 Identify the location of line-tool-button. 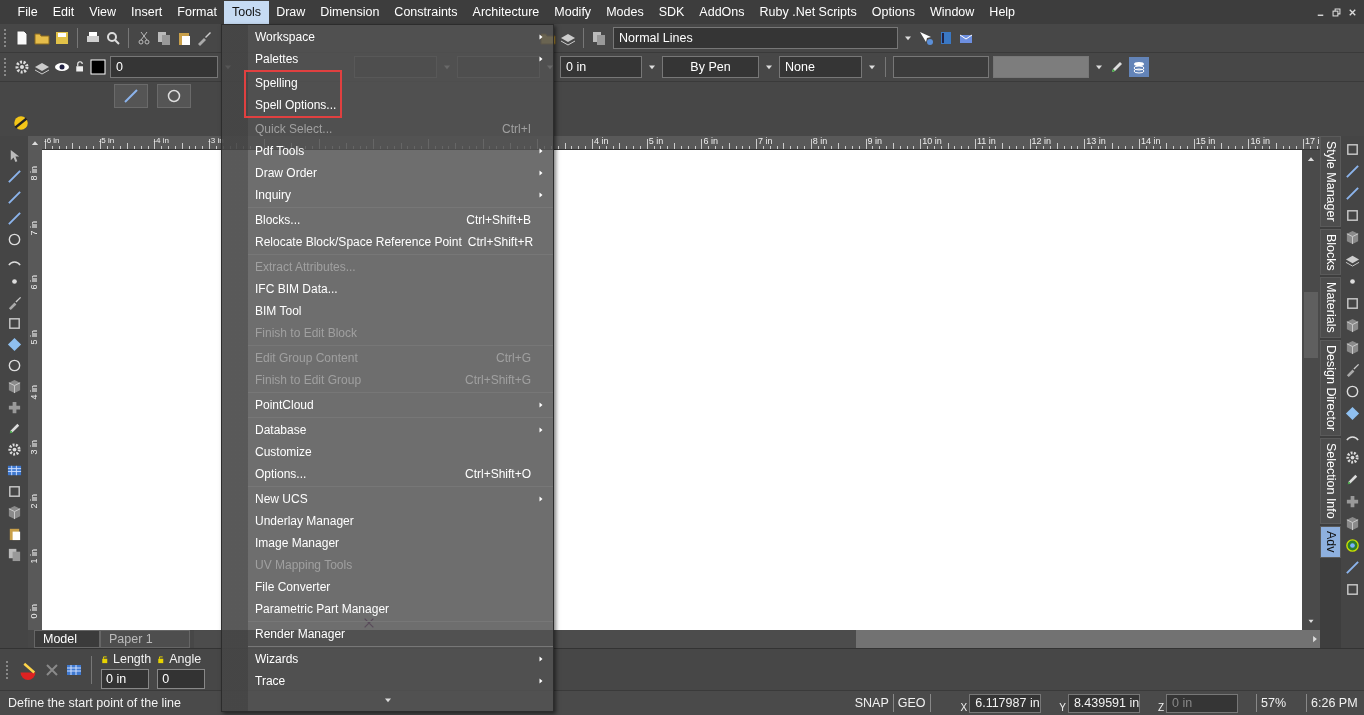
(131, 95).